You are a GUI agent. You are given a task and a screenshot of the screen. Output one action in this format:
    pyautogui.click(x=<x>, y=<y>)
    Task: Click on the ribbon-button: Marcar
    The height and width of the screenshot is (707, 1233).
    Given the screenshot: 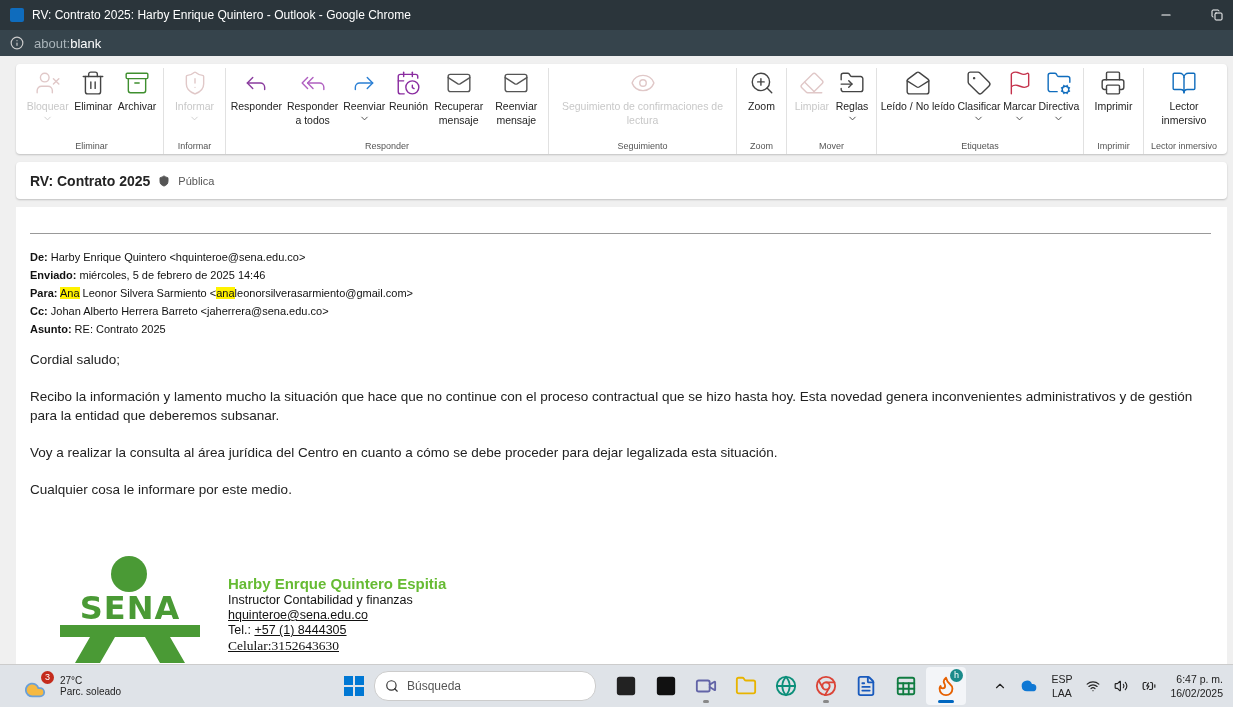 What is the action you would take?
    pyautogui.click(x=1019, y=97)
    